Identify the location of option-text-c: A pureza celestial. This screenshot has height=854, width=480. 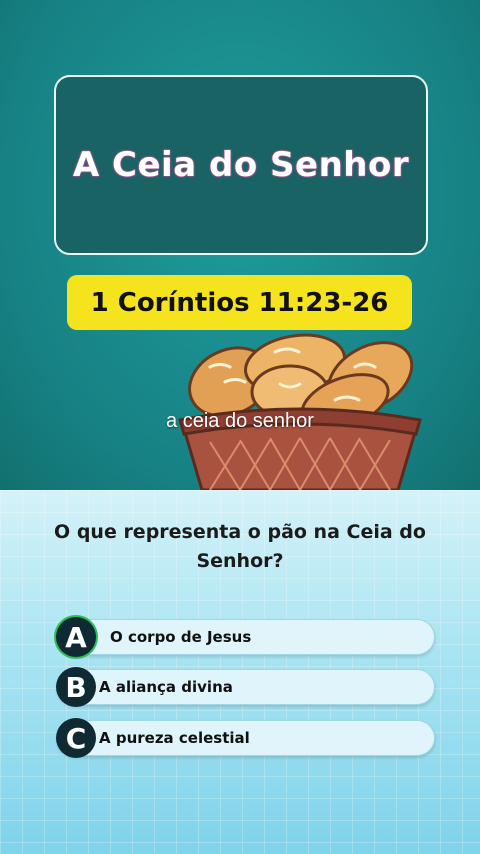
(174, 738).